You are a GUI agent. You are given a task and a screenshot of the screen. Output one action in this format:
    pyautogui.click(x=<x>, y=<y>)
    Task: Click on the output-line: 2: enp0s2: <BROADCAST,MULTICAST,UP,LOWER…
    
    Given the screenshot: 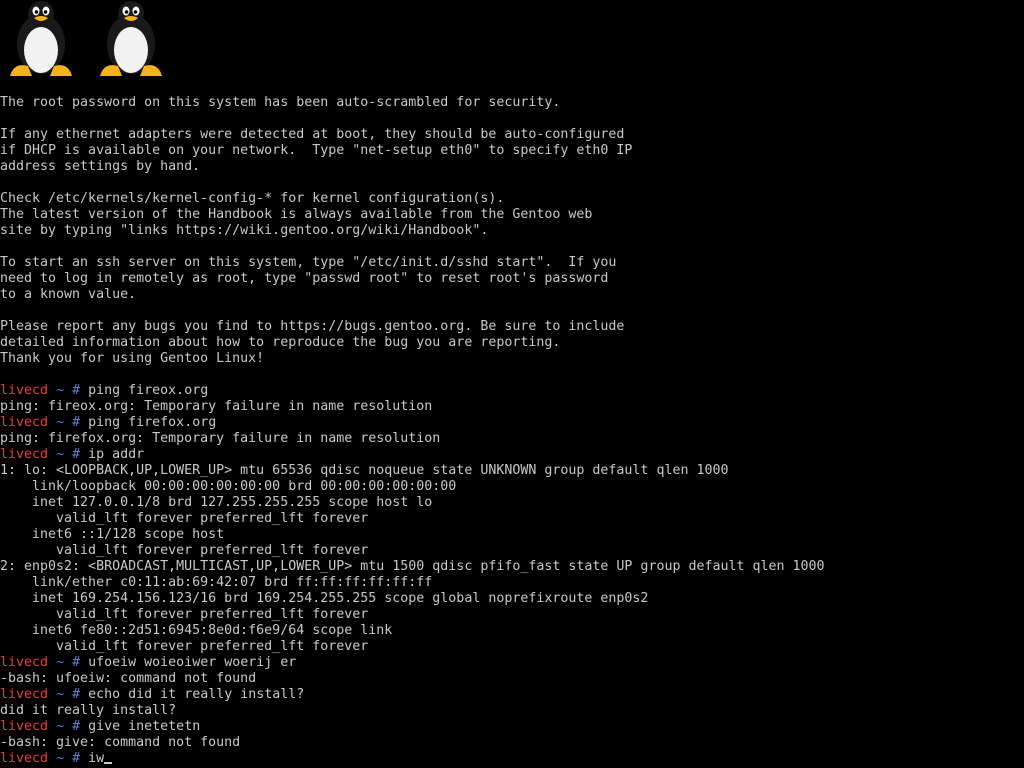 What is the action you would take?
    pyautogui.click(x=412, y=566)
    